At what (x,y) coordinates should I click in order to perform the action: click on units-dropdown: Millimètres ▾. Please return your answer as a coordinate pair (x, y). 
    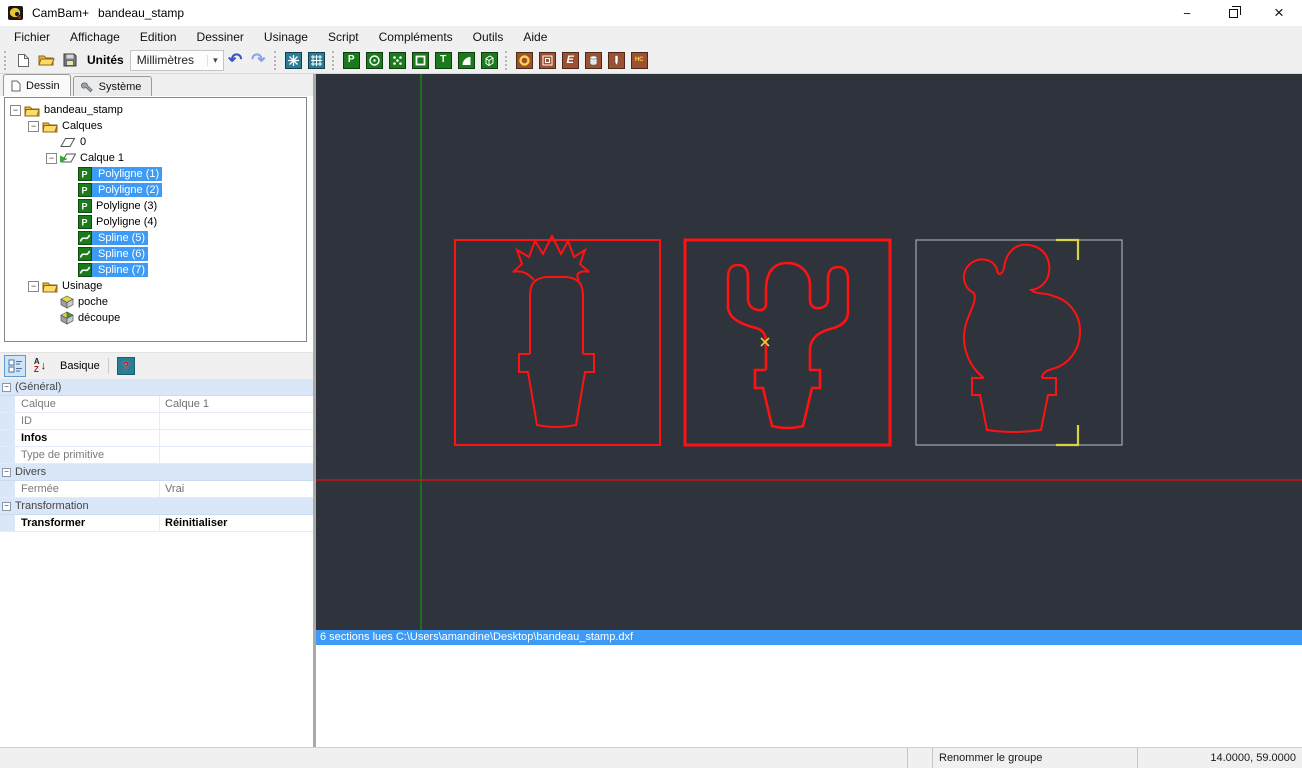
    Looking at the image, I should click on (176, 60).